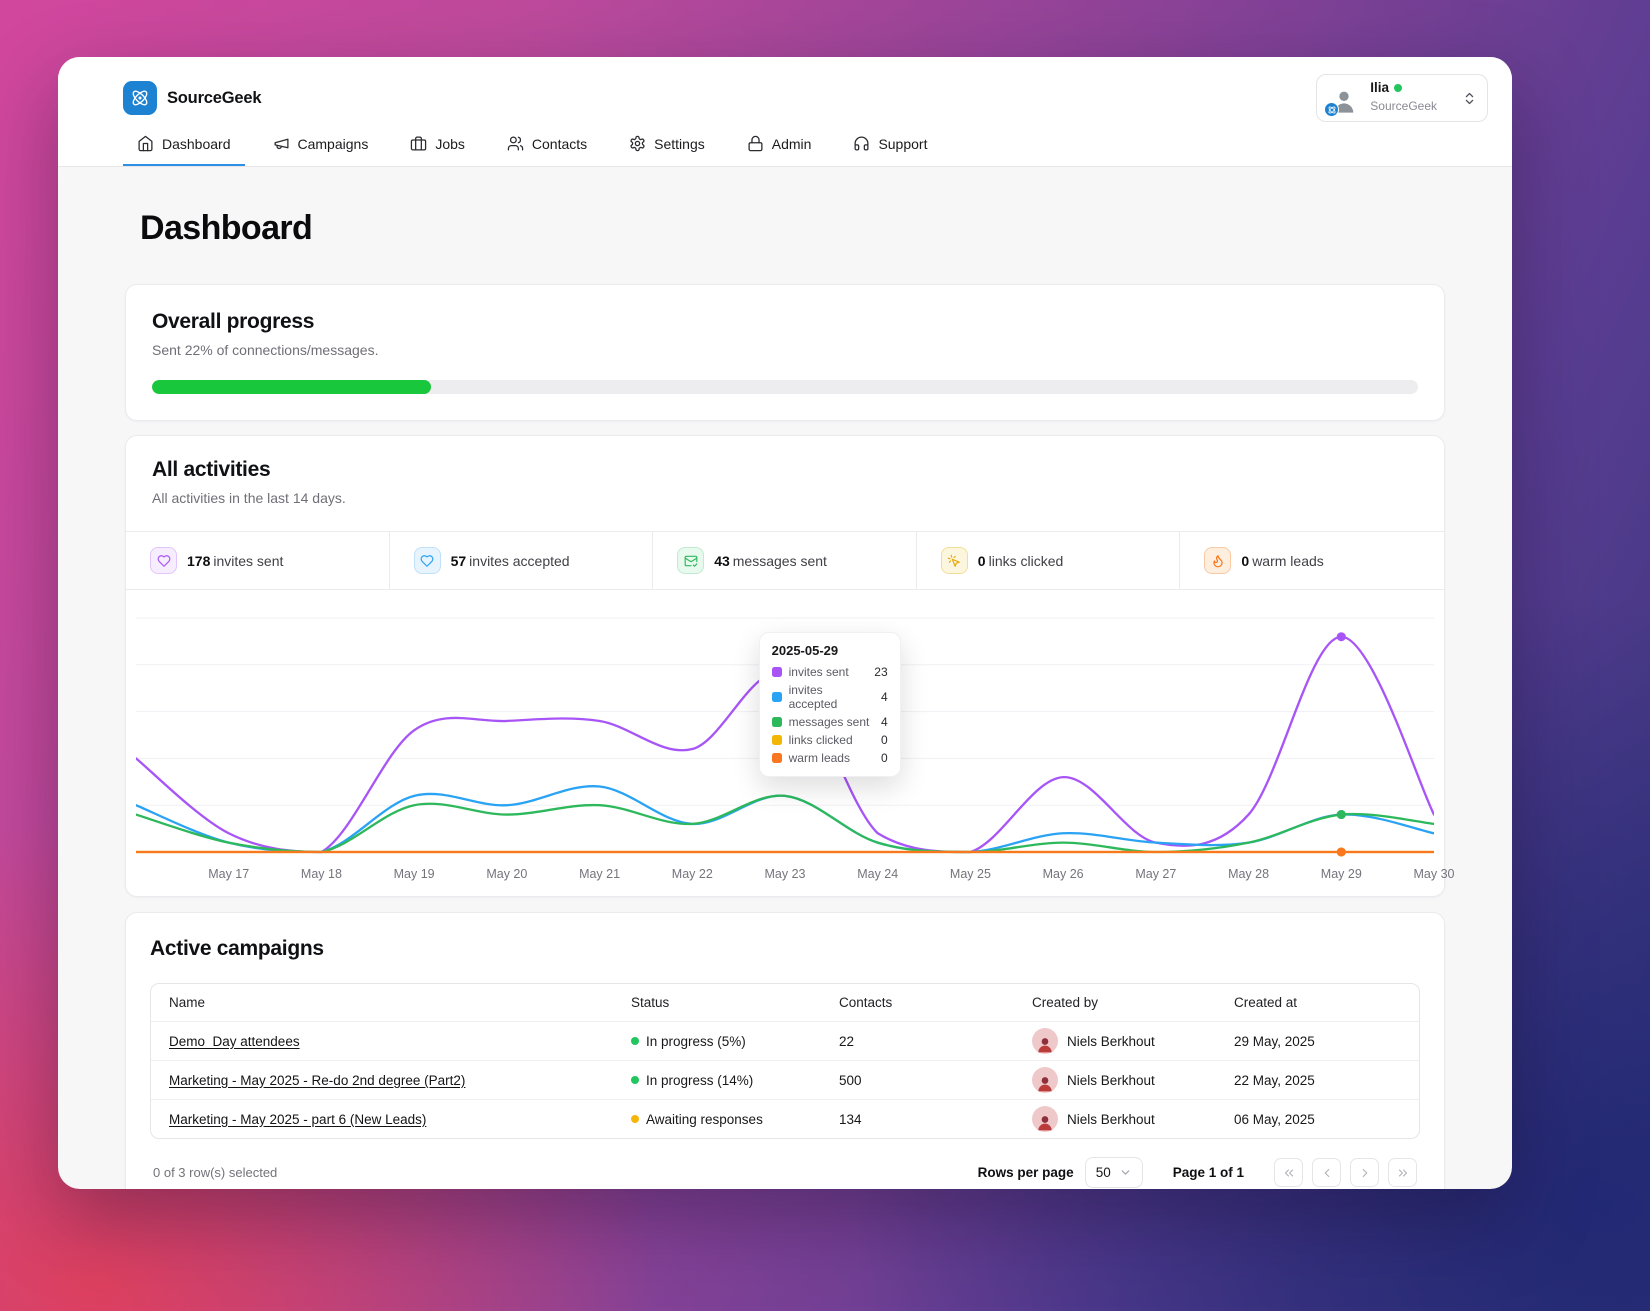  Describe the element at coordinates (291, 387) in the screenshot. I see `progress-bar-fill` at that location.